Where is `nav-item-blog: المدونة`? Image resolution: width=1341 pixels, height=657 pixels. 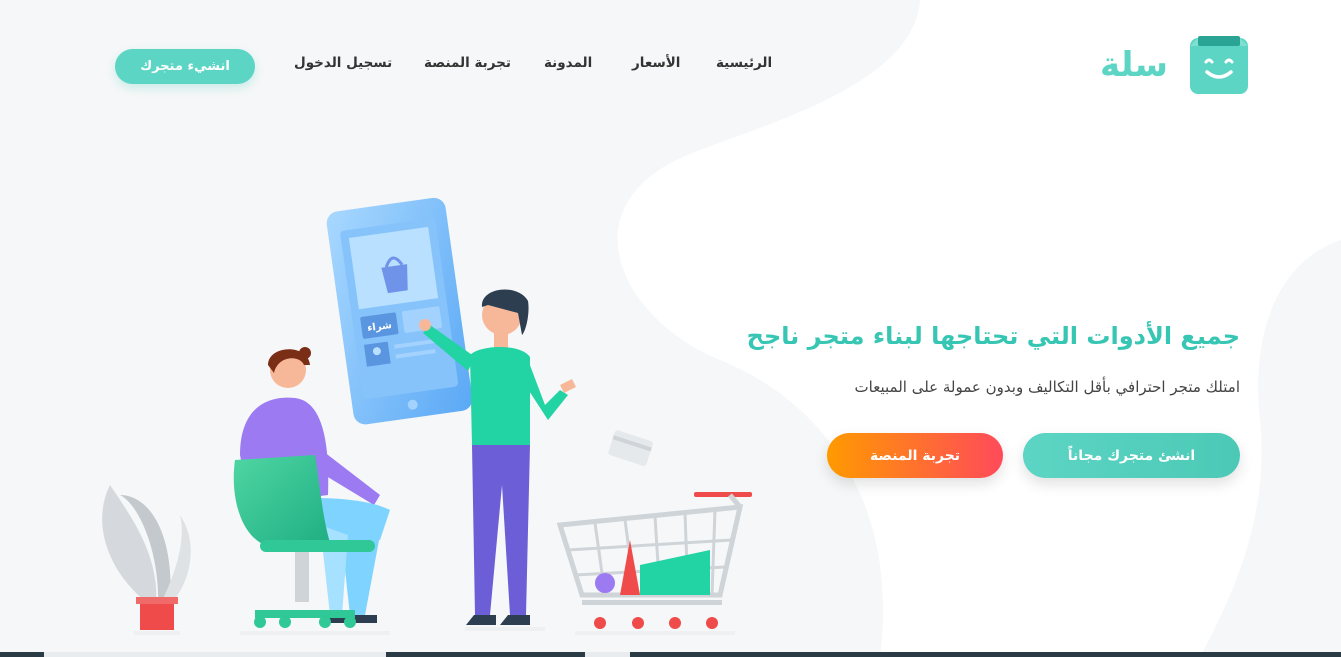 nav-item-blog: المدونة is located at coordinates (568, 63).